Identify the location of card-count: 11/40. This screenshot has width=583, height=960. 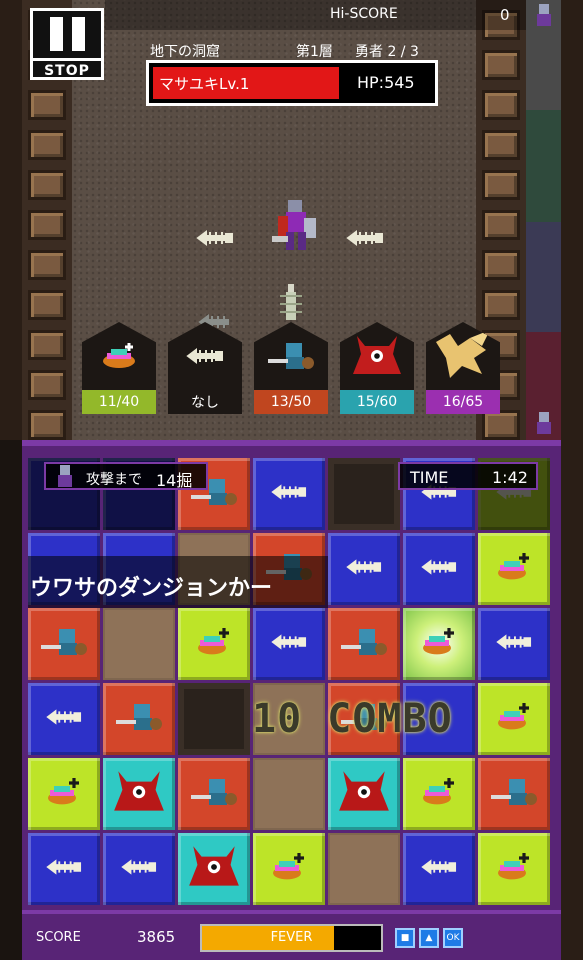
(119, 402).